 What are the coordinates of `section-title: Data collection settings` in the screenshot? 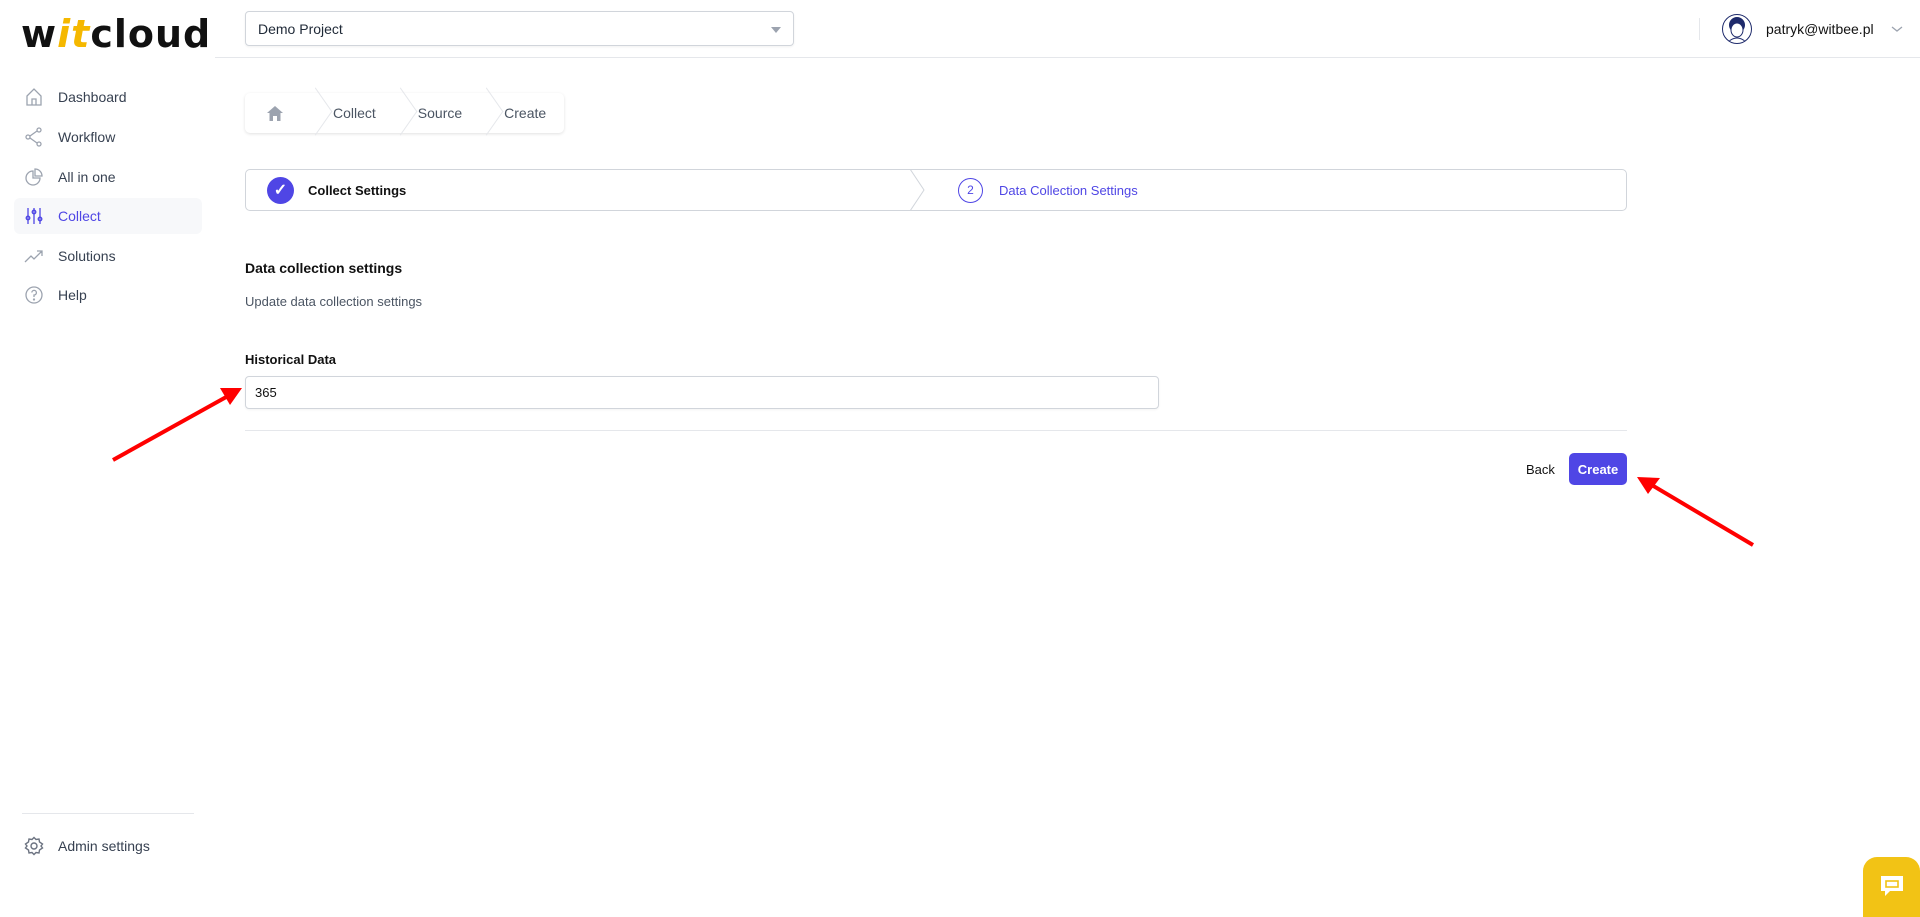 It's located at (324, 268).